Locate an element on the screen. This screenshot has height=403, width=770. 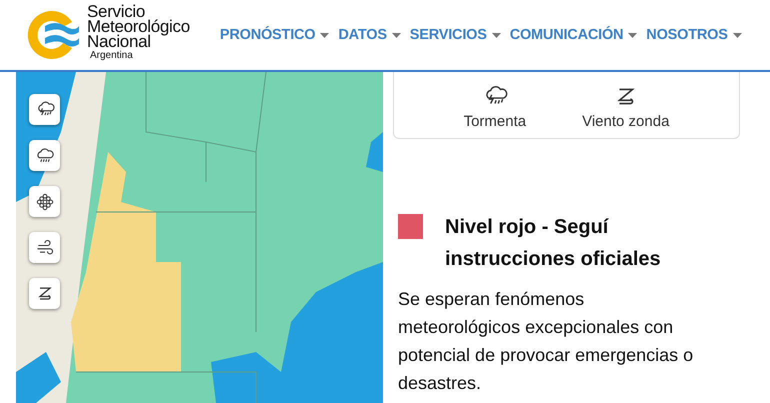
logo-name: Nacional is located at coordinates (119, 41).